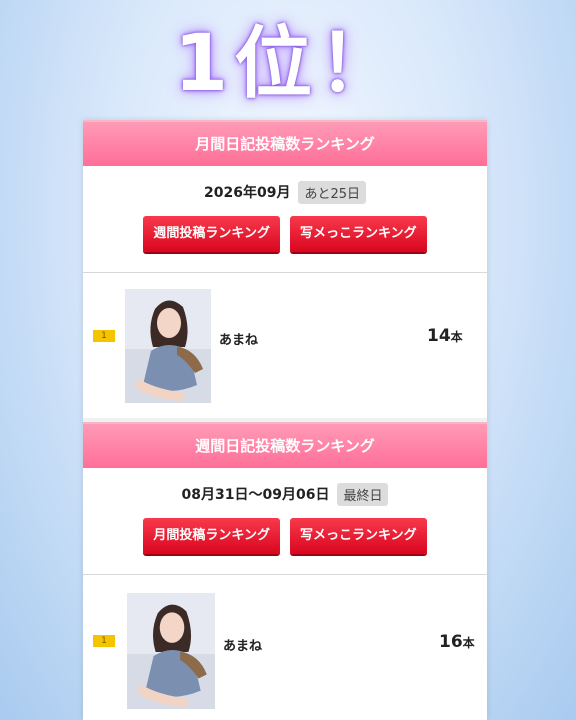 This screenshot has width=576, height=720. Describe the element at coordinates (285, 345) in the screenshot. I see `monthly-rank-entry: 1 あまね 14本` at that location.